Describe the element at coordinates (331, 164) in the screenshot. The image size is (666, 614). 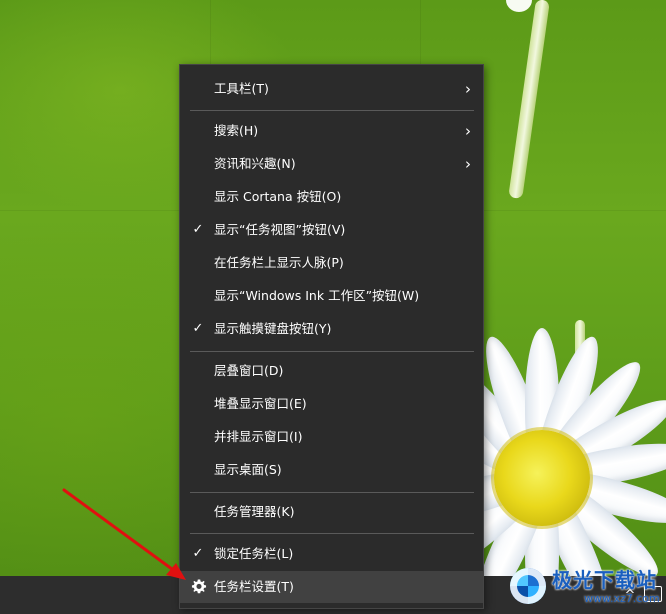
I see `menu-item-news-and-interests: 资讯和兴趣(N) ›` at that location.